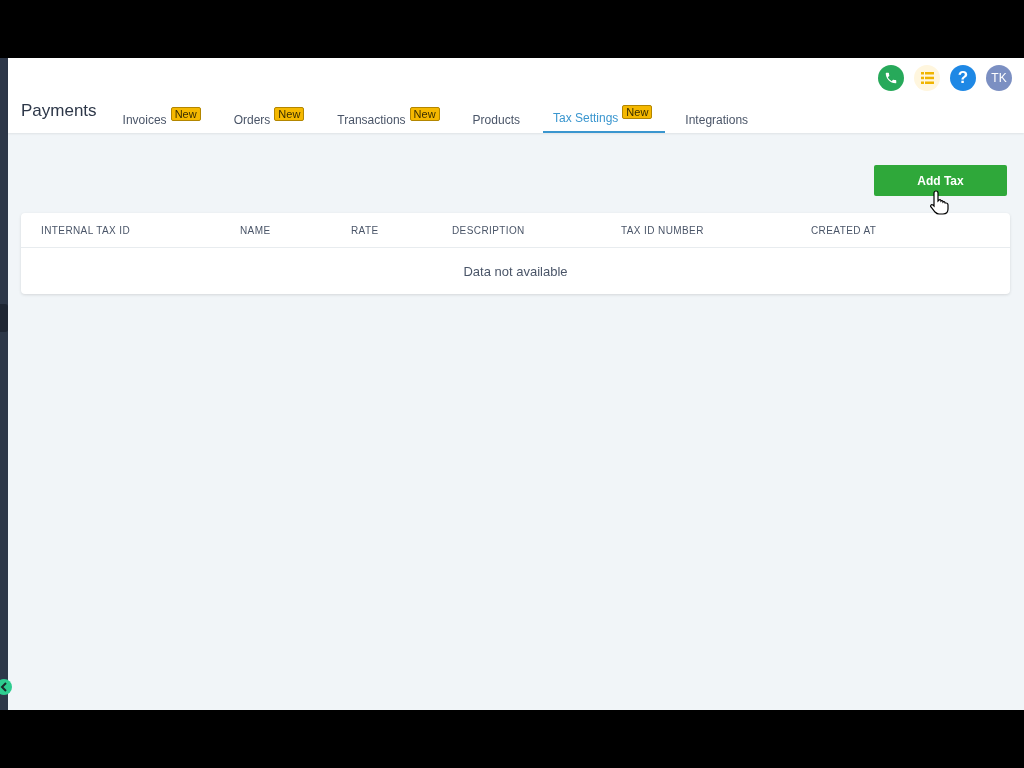  I want to click on column-header: CREATED AT, so click(844, 230).